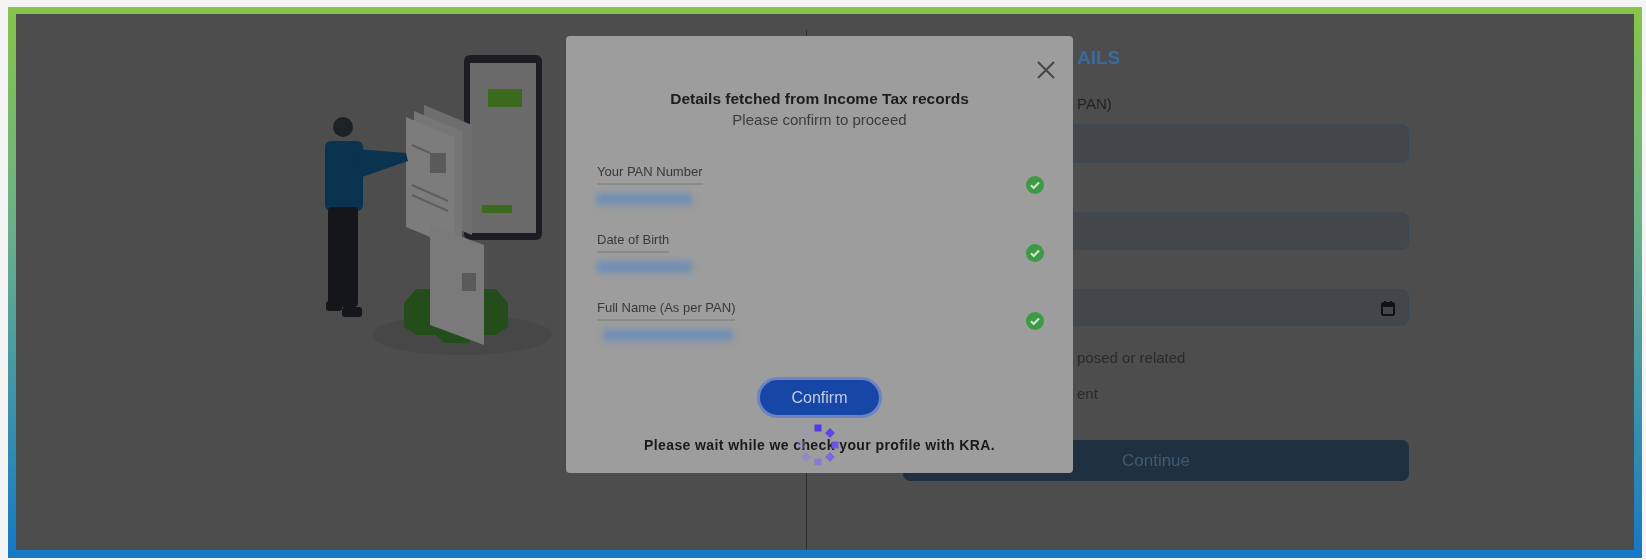 The height and width of the screenshot is (560, 1646). I want to click on modal-title: Details fetched from Income Tax records, so click(819, 99).